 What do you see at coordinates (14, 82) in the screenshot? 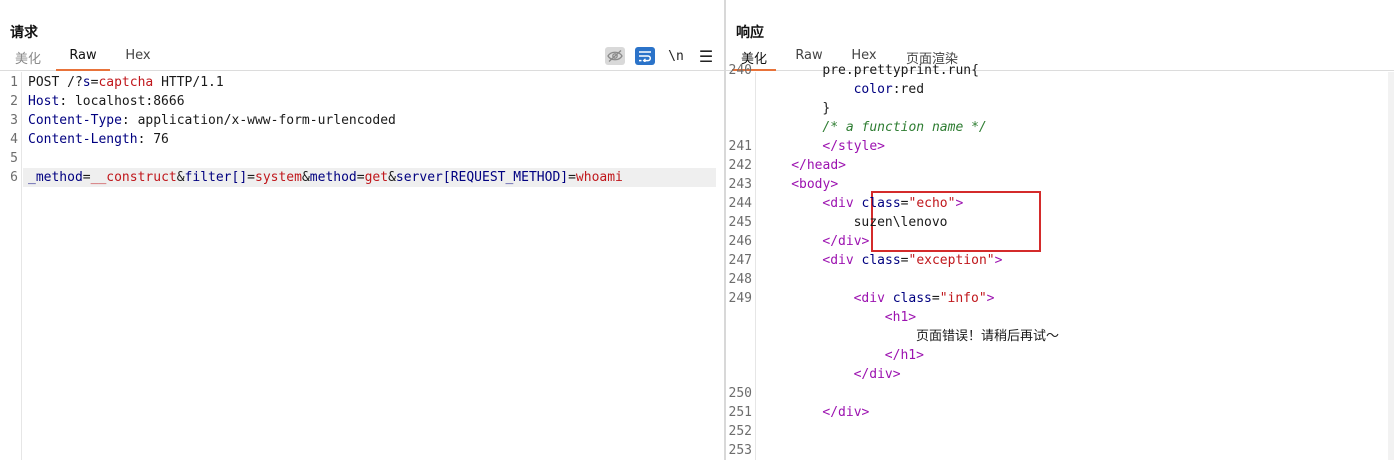
I see `line-number: 1` at bounding box center [14, 82].